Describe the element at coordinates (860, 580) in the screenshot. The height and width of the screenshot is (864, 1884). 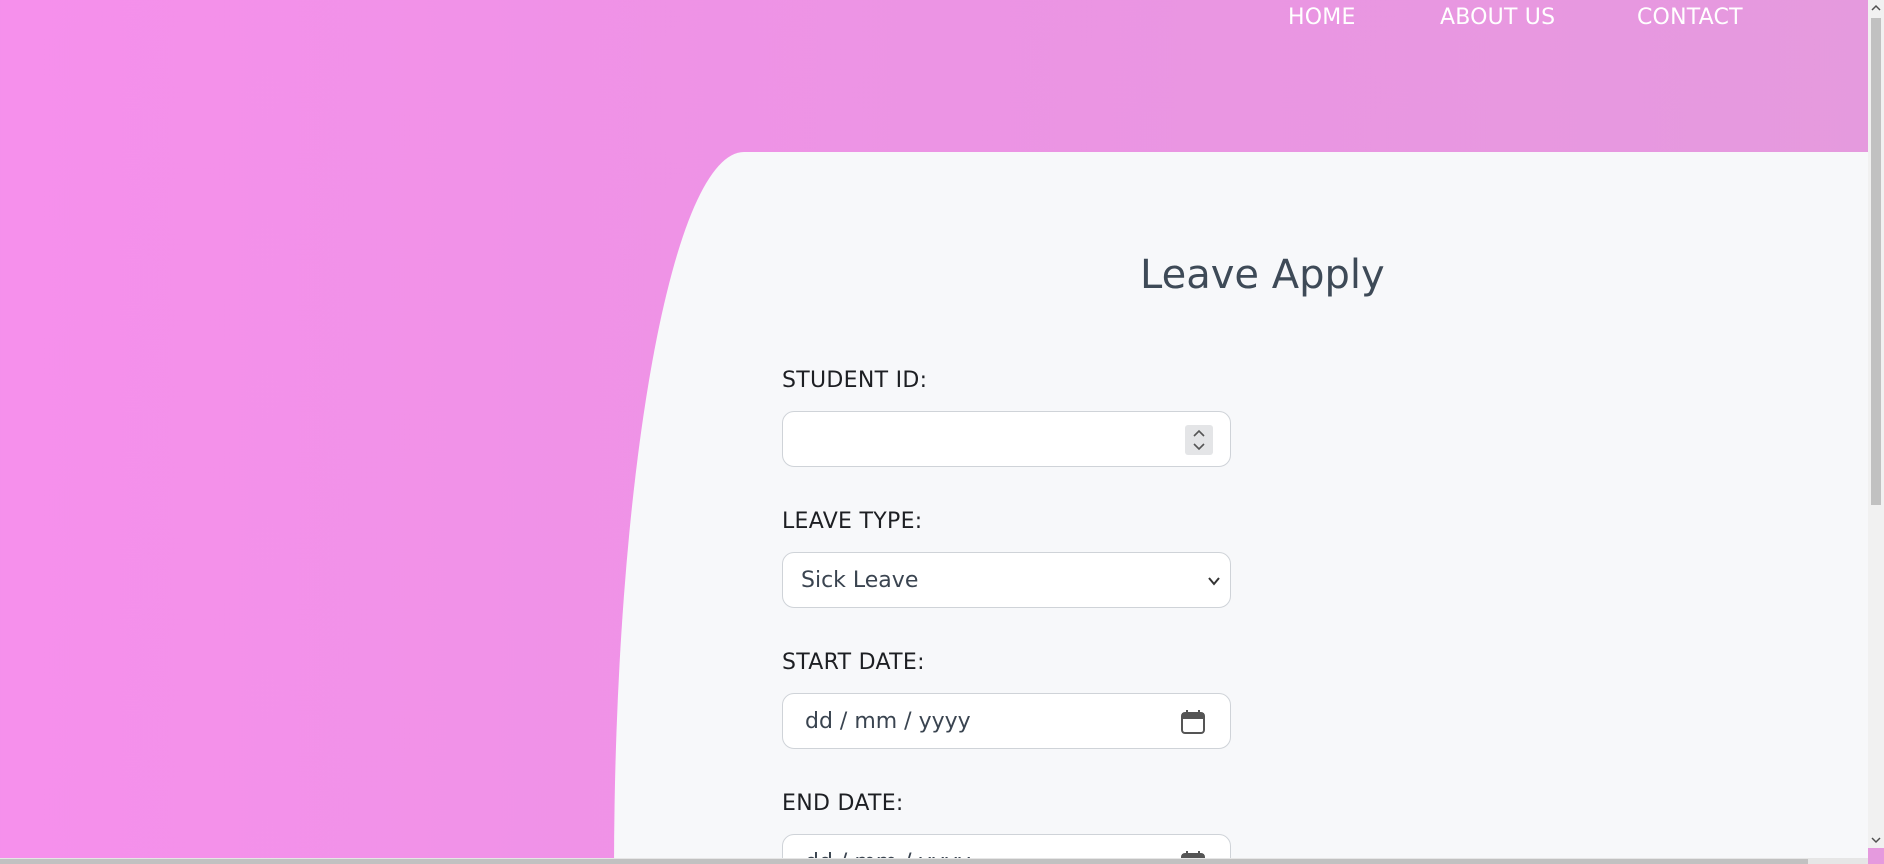
I see `leave-type-selected: Sick Leave` at that location.